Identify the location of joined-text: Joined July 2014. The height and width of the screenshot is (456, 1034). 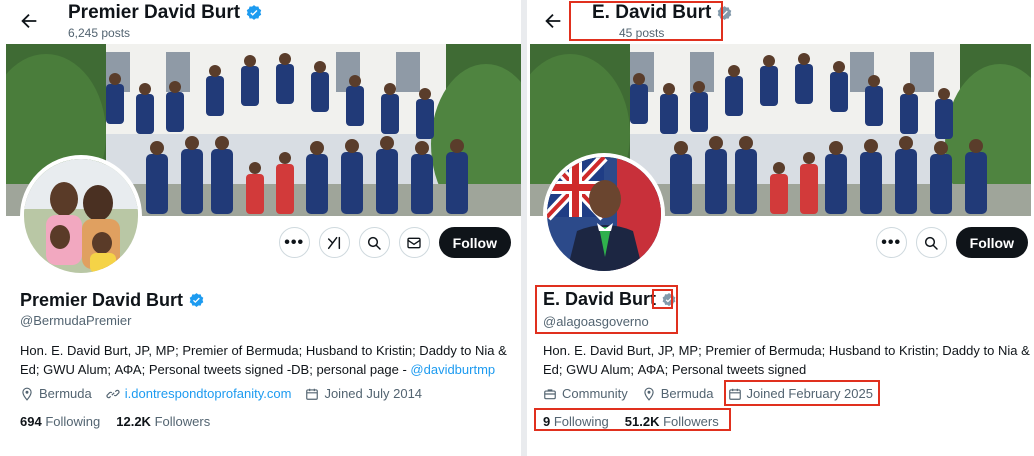
(373, 393).